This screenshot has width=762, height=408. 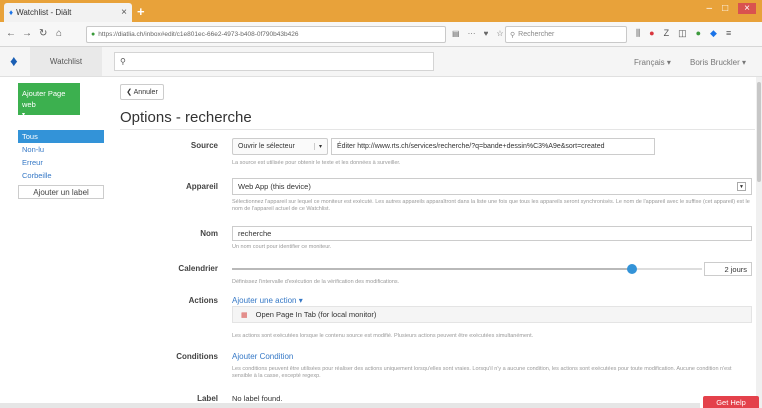 What do you see at coordinates (710, 8) in the screenshot?
I see `minimize-icon: –` at bounding box center [710, 8].